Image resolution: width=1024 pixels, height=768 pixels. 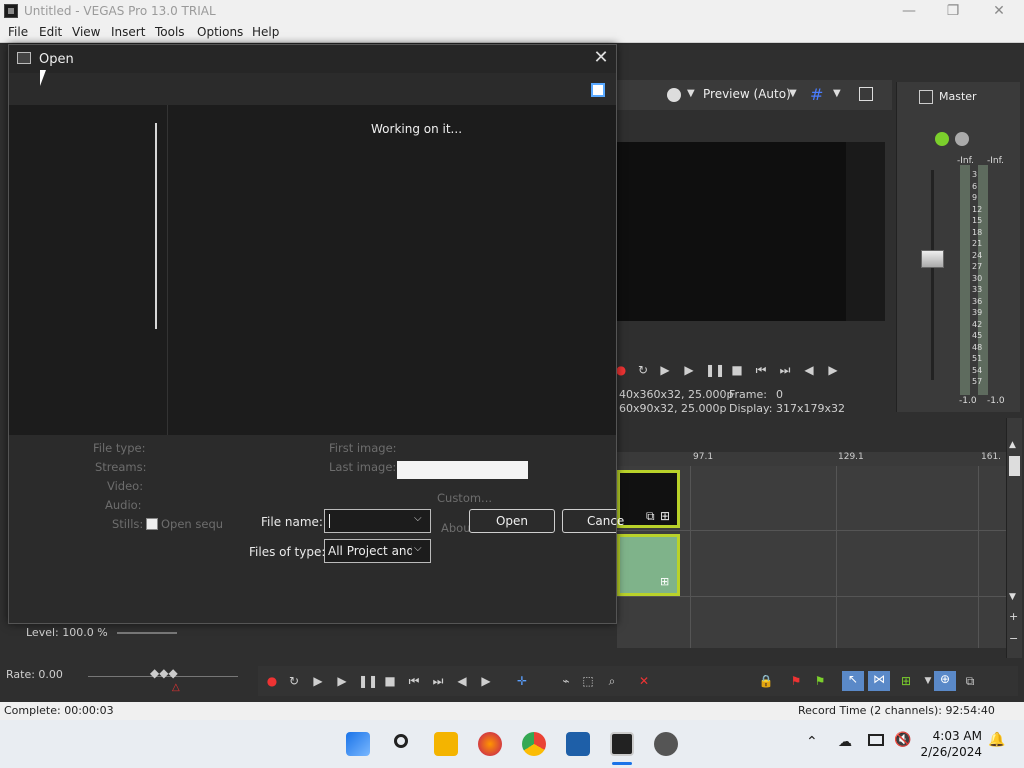 What do you see at coordinates (954, 736) in the screenshot?
I see `clock-time: 4:03 AM` at bounding box center [954, 736].